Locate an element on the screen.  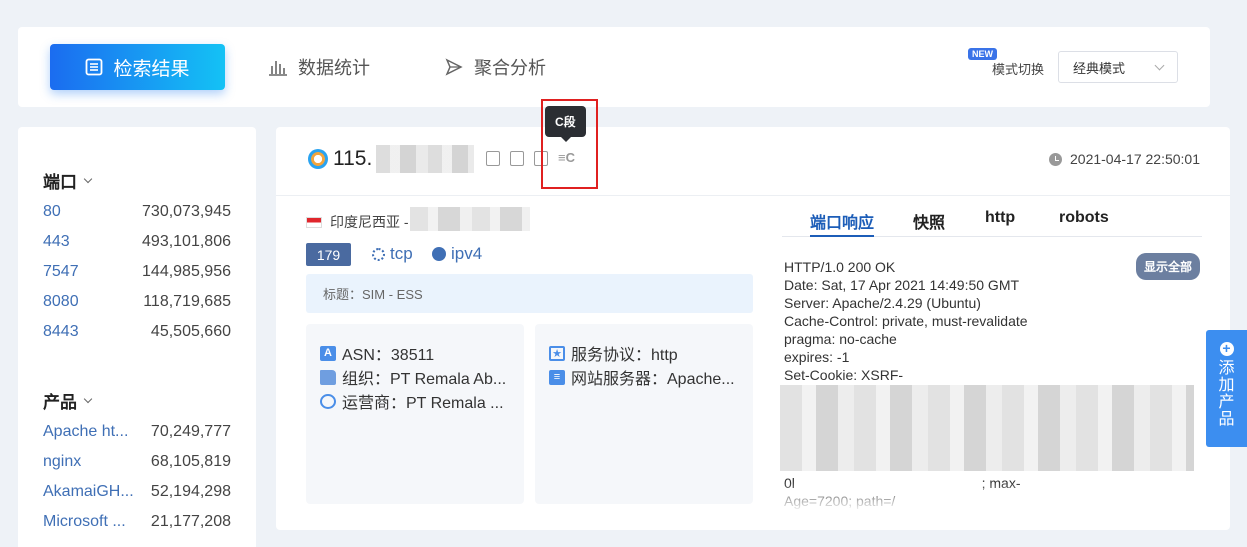
page-title-bar: 标题：SIM - ESS is located at coordinates (529, 293).